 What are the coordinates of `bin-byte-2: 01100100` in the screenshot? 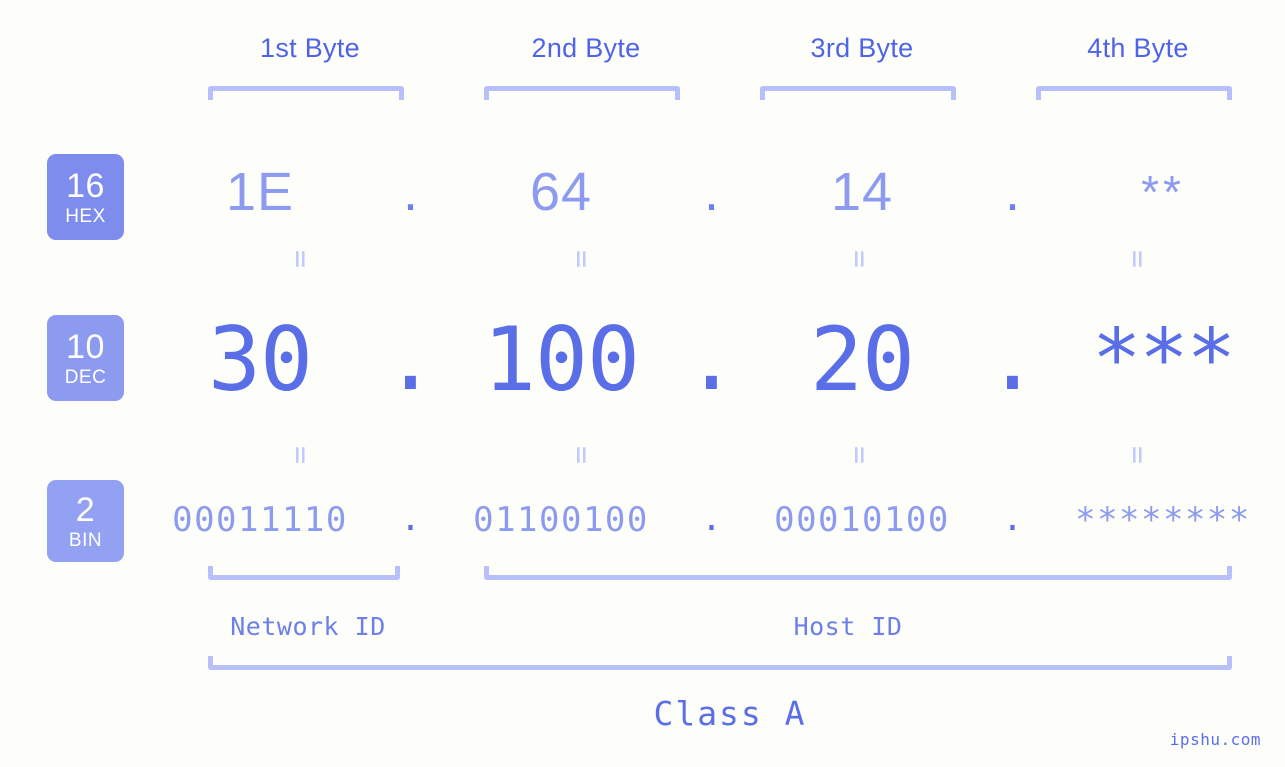 It's located at (561, 520).